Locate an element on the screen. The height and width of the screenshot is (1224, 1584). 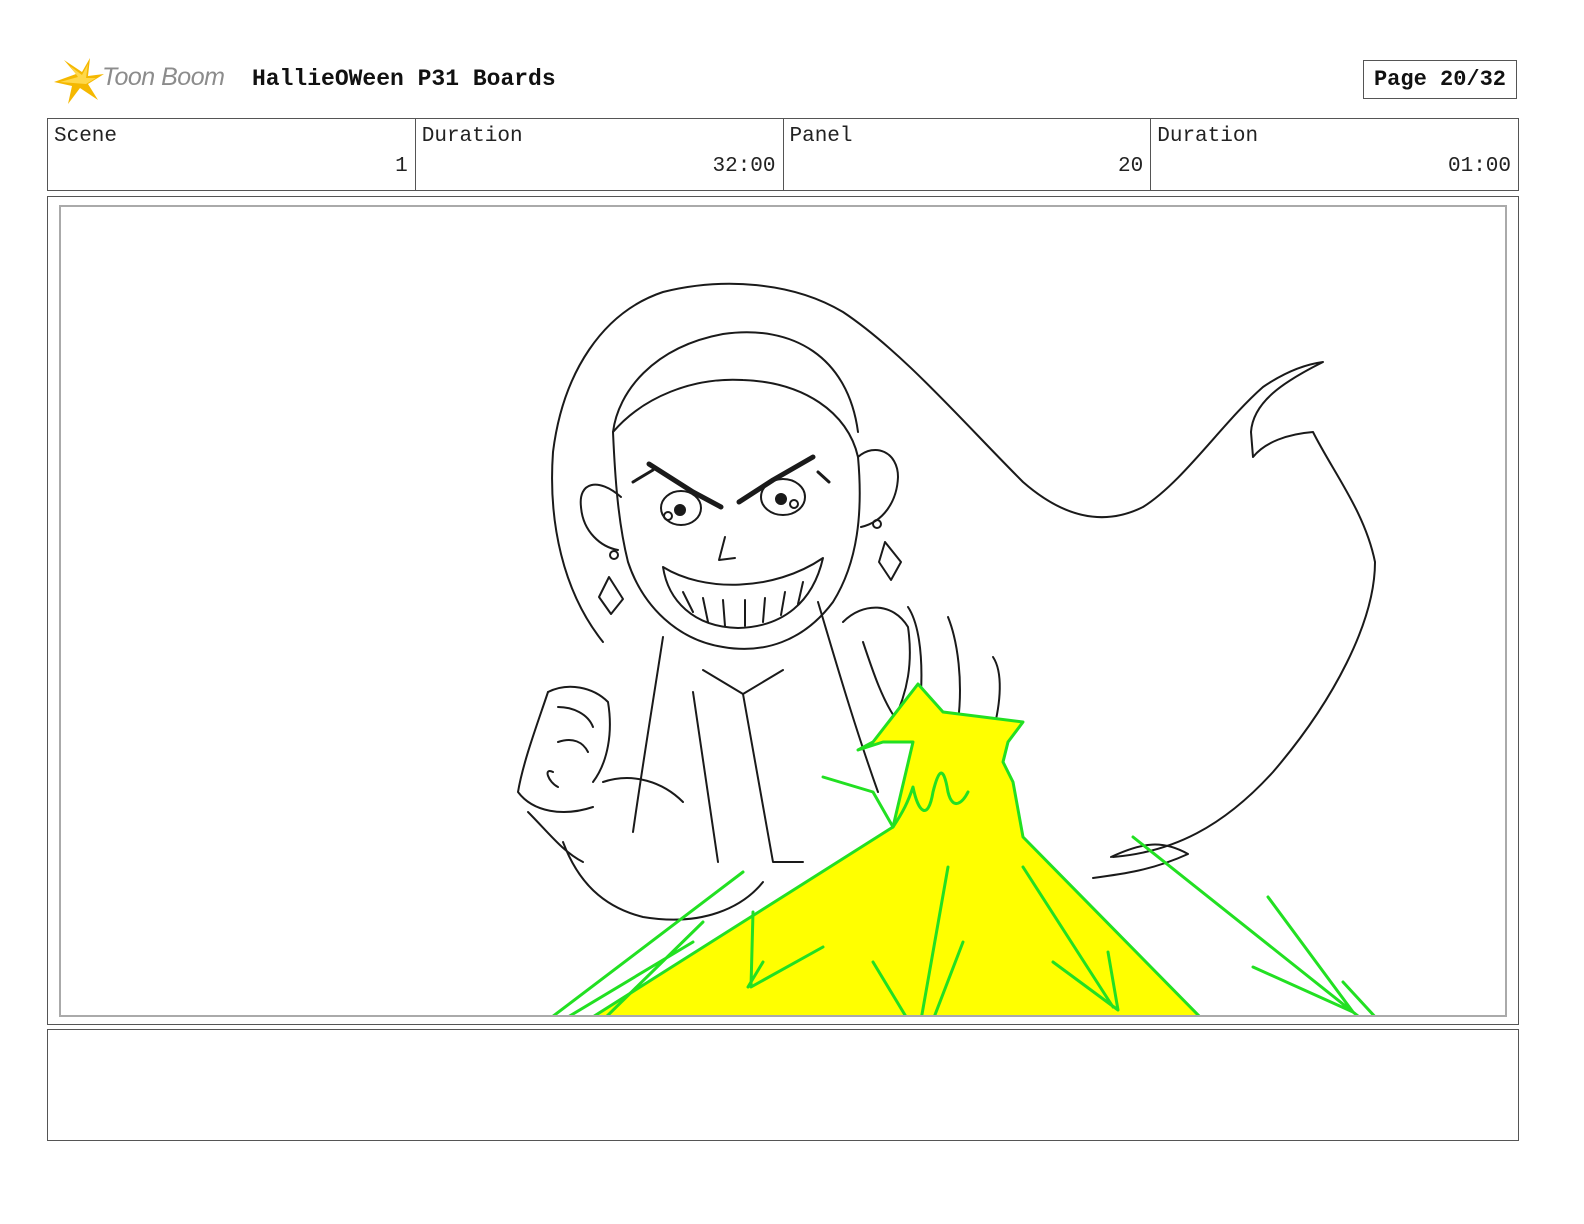
panel-duration-label: Duration is located at coordinates (1208, 136).